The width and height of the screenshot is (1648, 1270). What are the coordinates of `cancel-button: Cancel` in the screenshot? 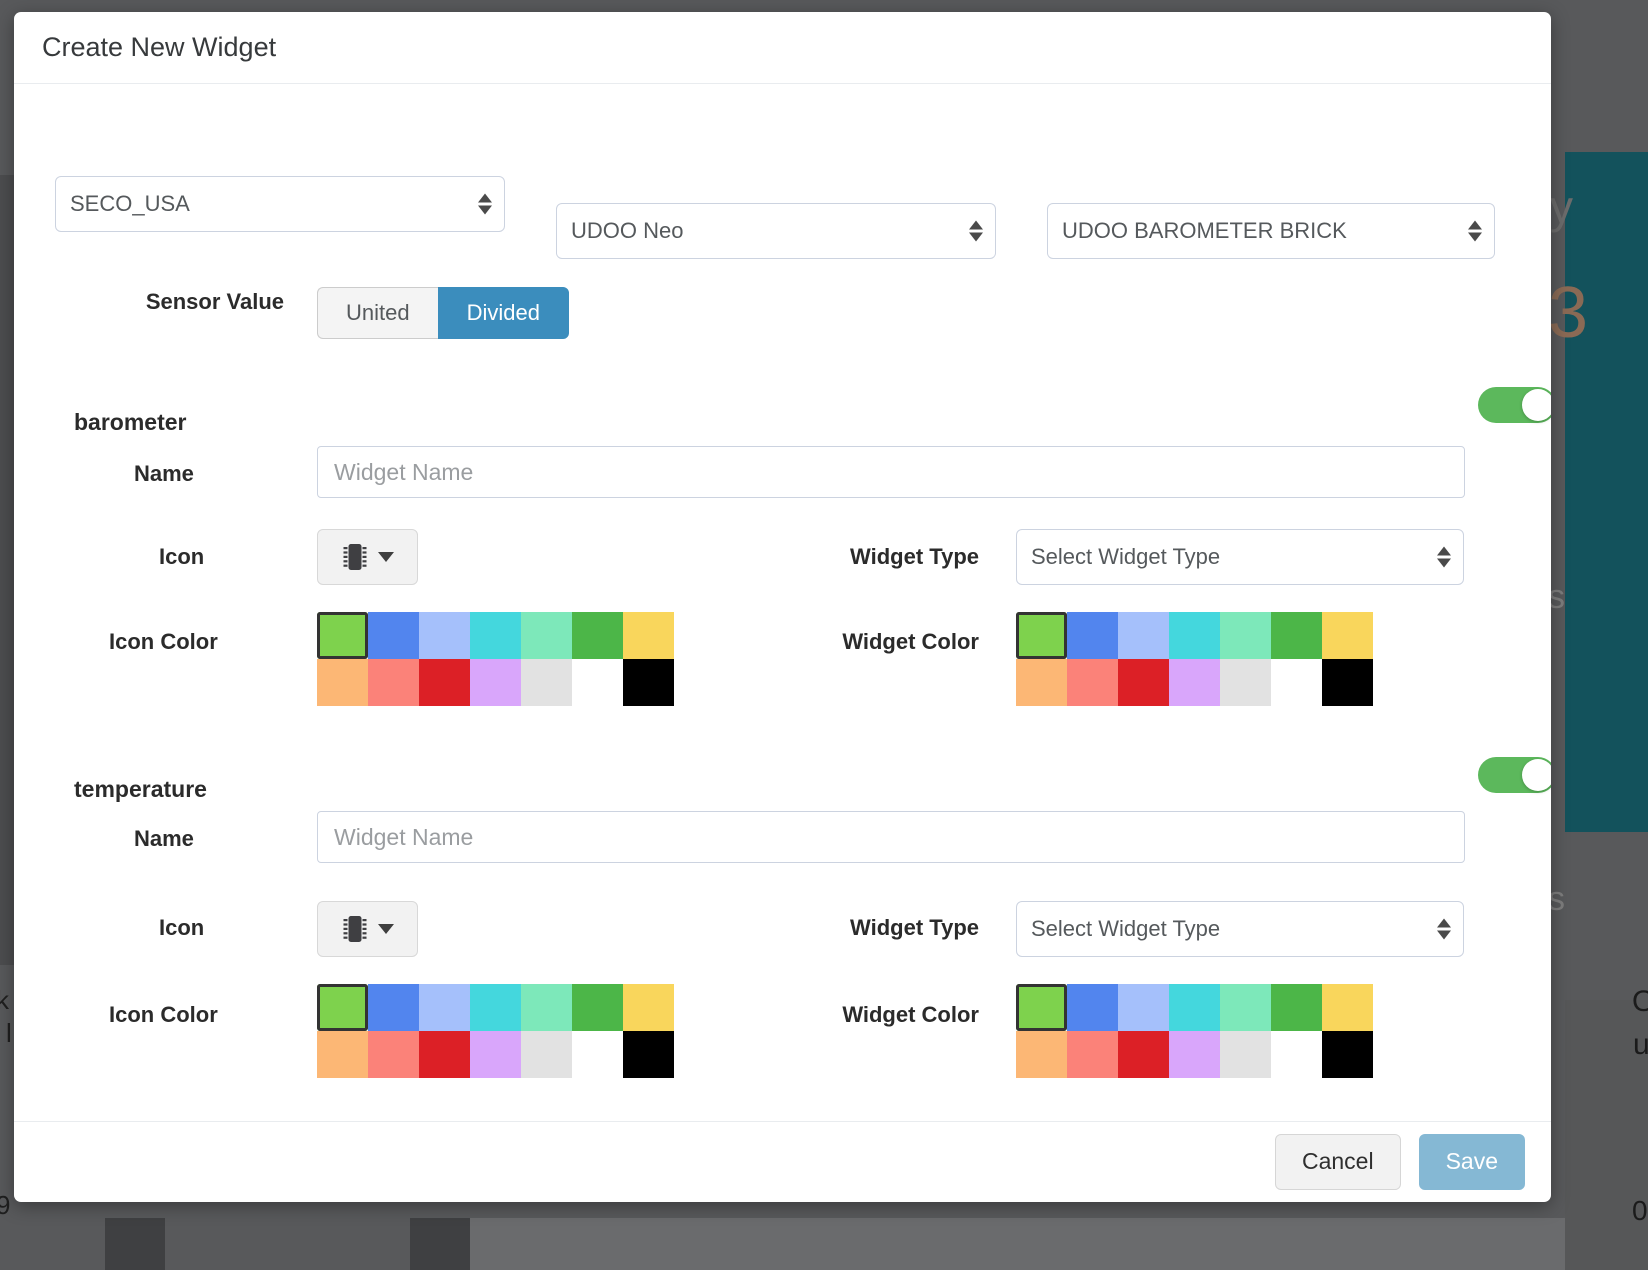 It's located at (1337, 1161).